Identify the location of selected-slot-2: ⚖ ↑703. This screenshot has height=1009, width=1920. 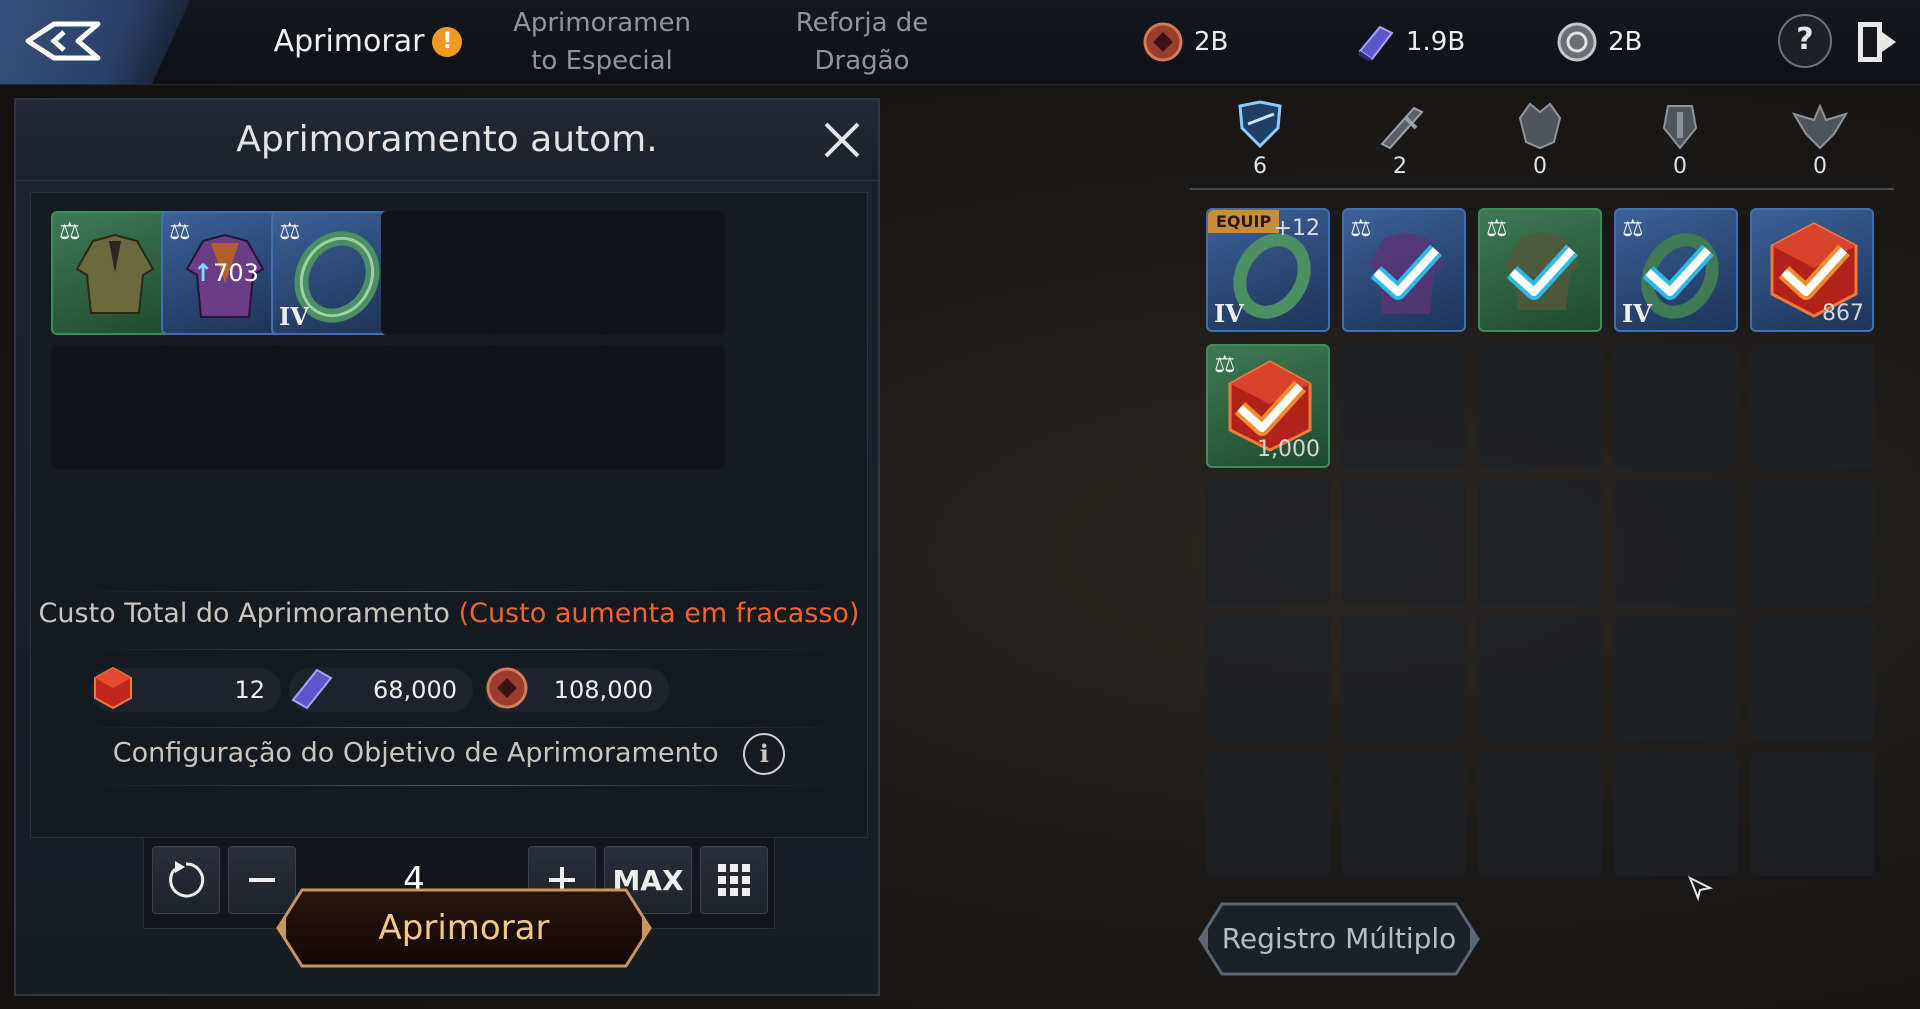
(223, 273).